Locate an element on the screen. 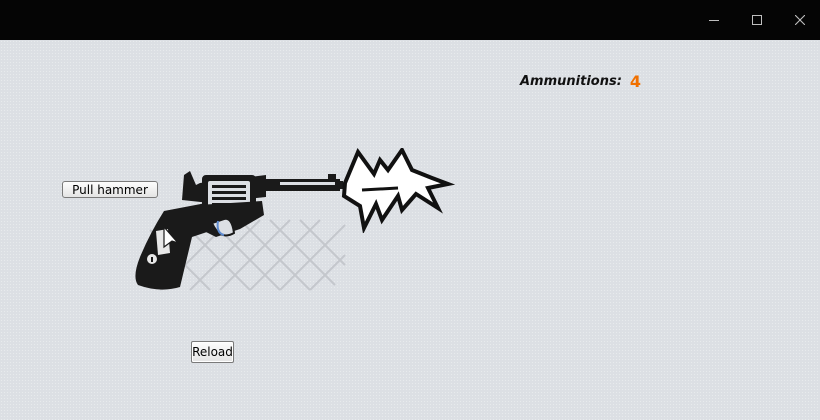  maximize-button is located at coordinates (757, 20).